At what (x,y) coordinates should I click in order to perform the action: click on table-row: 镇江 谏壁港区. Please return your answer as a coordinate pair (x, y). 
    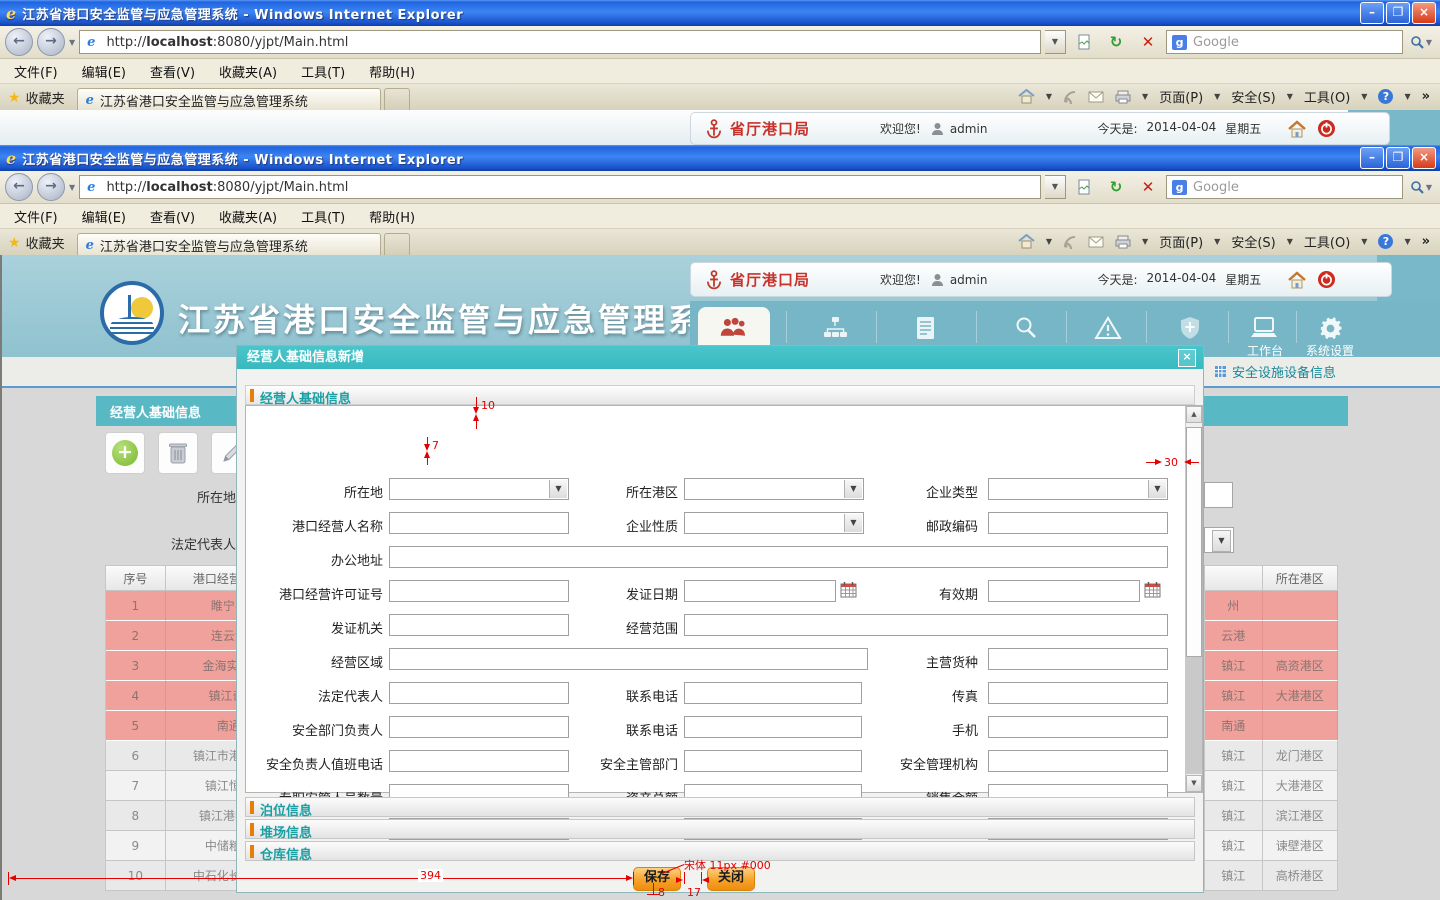
    Looking at the image, I should click on (1271, 846).